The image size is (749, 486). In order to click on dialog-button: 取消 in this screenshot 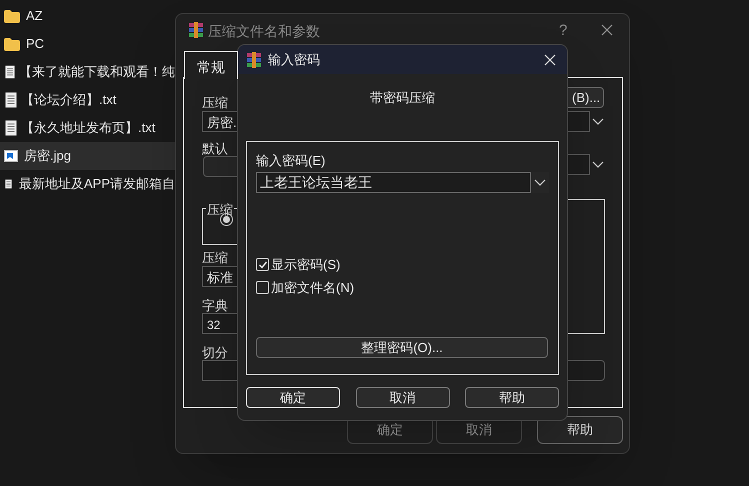, I will do `click(403, 397)`.